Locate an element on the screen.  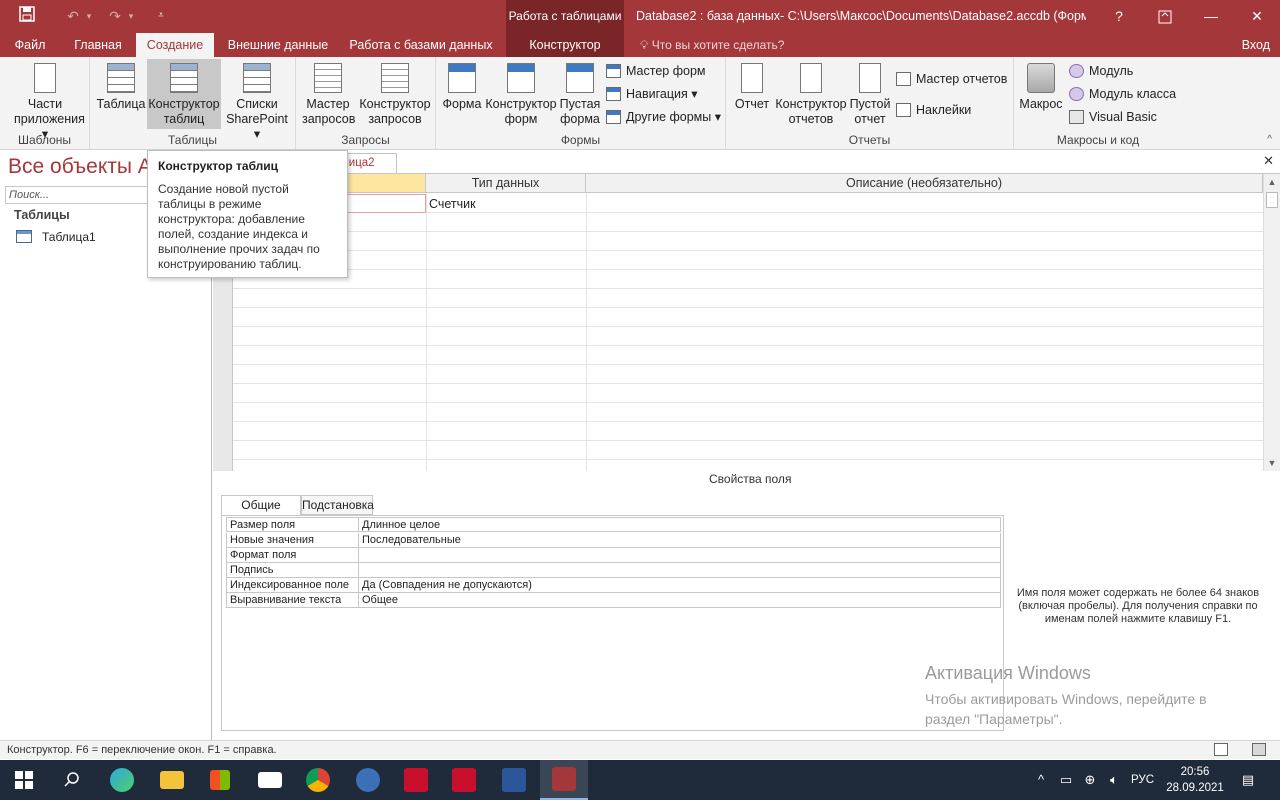
form-wizard-button: Мастер форм is located at coordinates (656, 71).